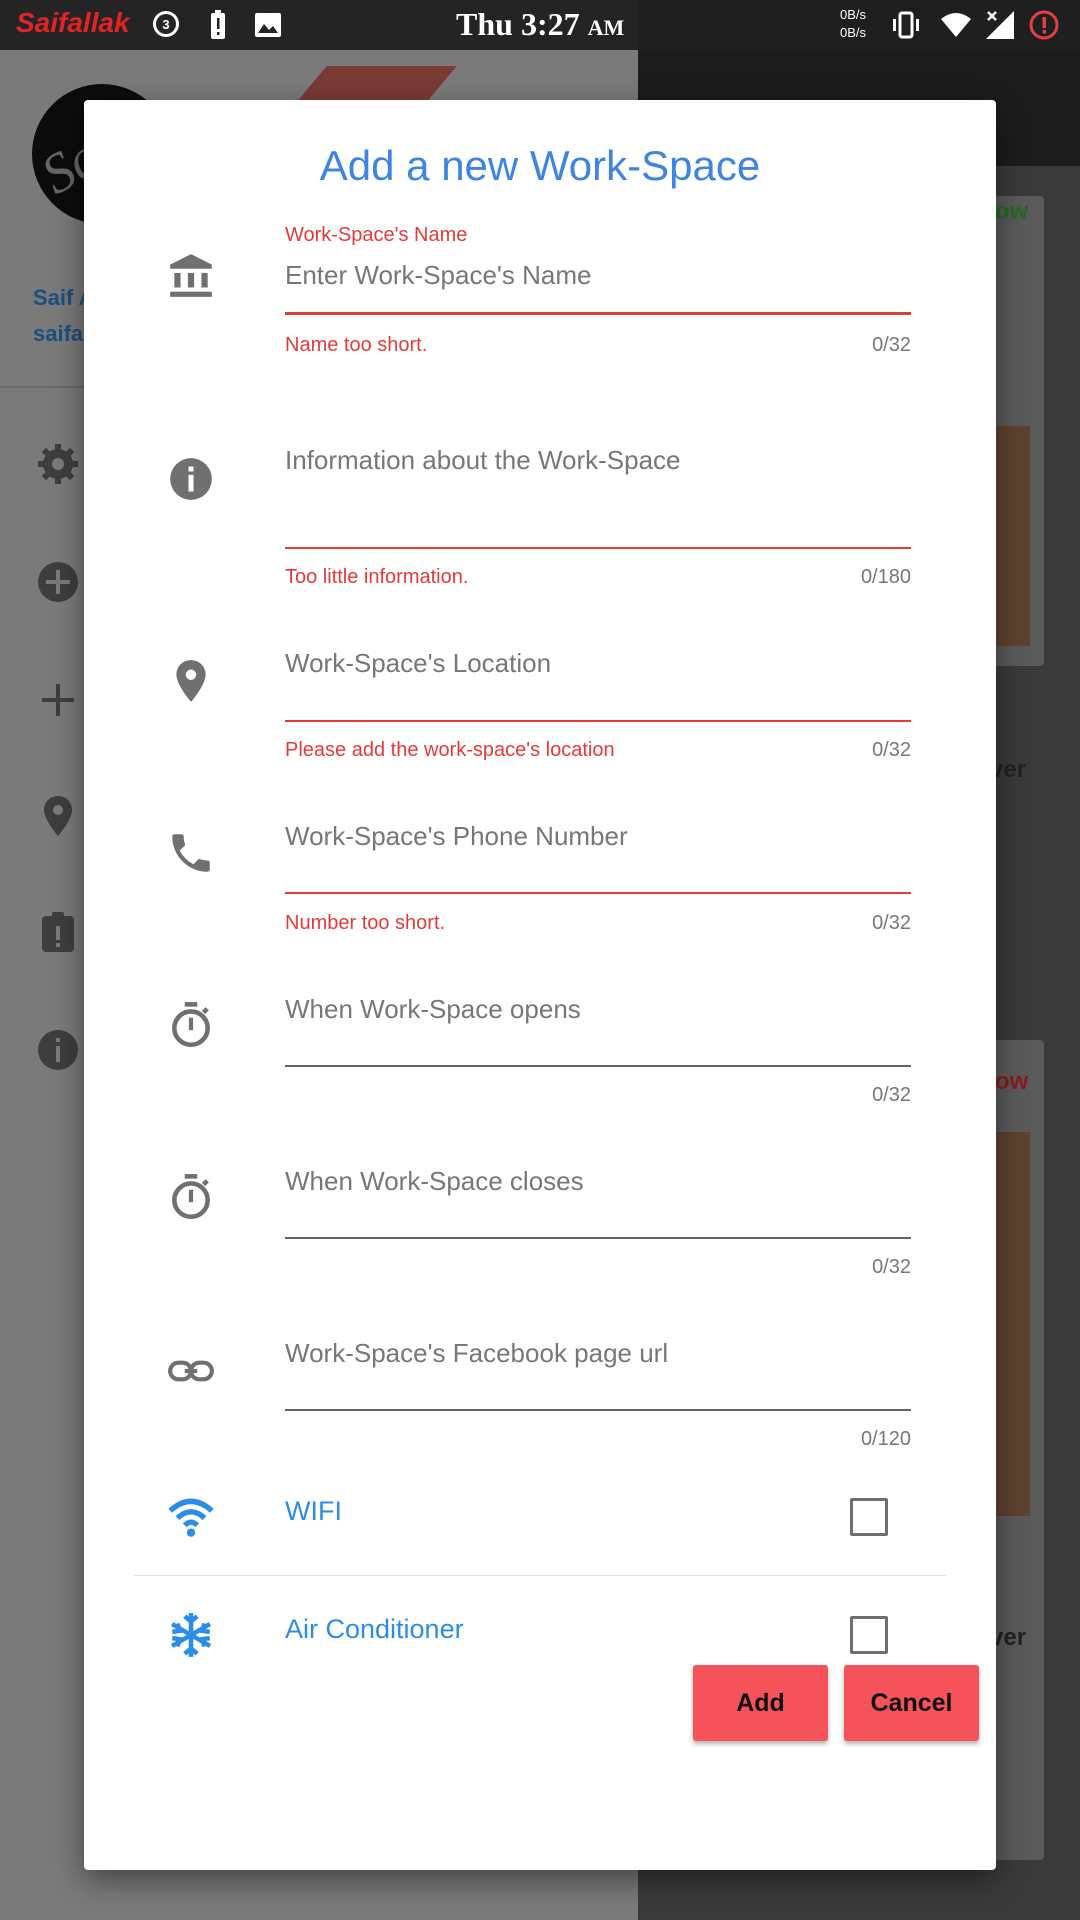  What do you see at coordinates (906, 25) in the screenshot?
I see `vibrate-icon` at bounding box center [906, 25].